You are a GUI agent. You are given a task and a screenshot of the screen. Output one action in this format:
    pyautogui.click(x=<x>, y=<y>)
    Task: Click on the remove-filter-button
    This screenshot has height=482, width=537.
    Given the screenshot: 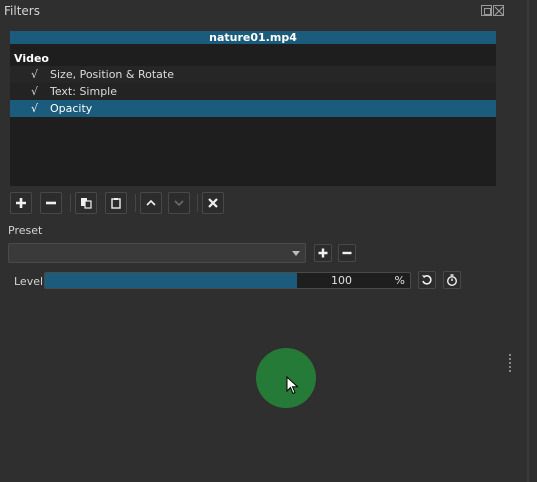 What is the action you would take?
    pyautogui.click(x=51, y=203)
    